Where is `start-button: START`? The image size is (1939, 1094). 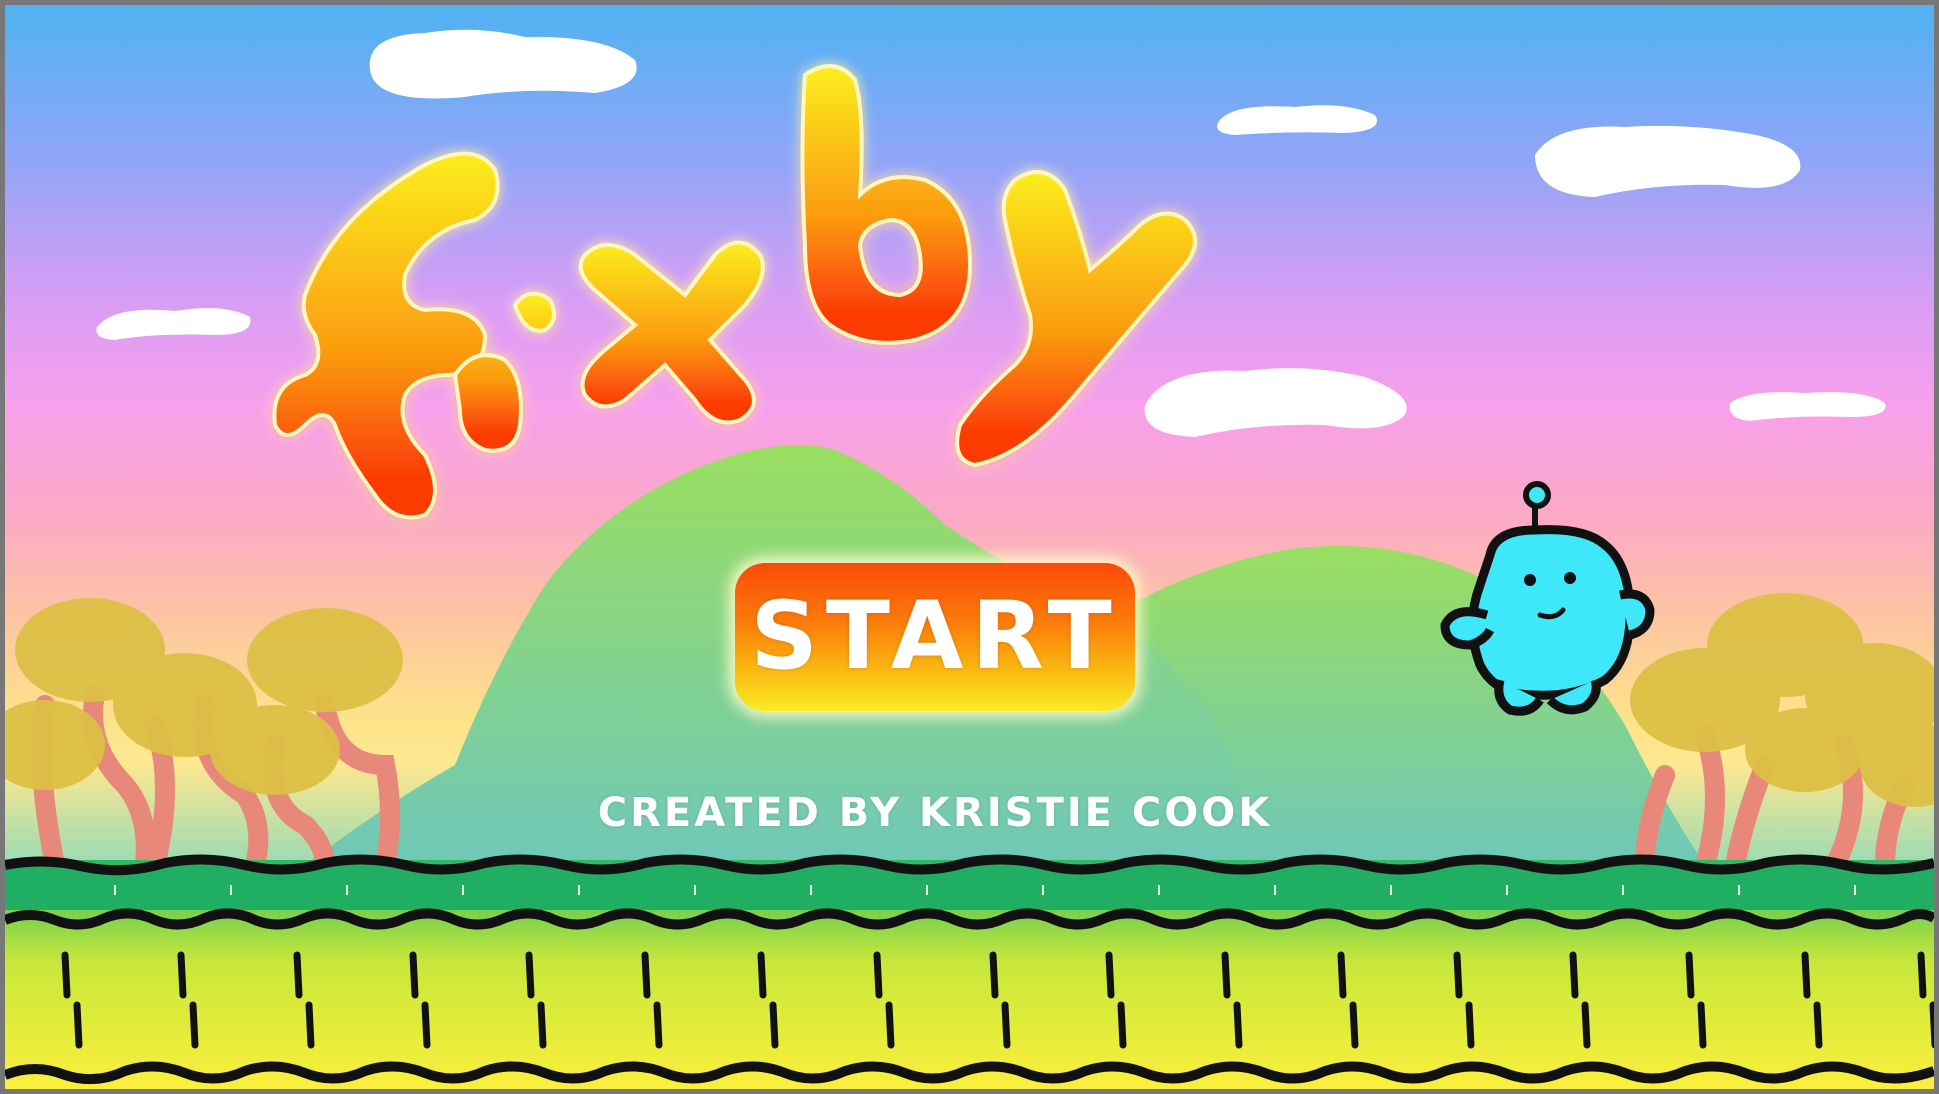 start-button: START is located at coordinates (935, 637).